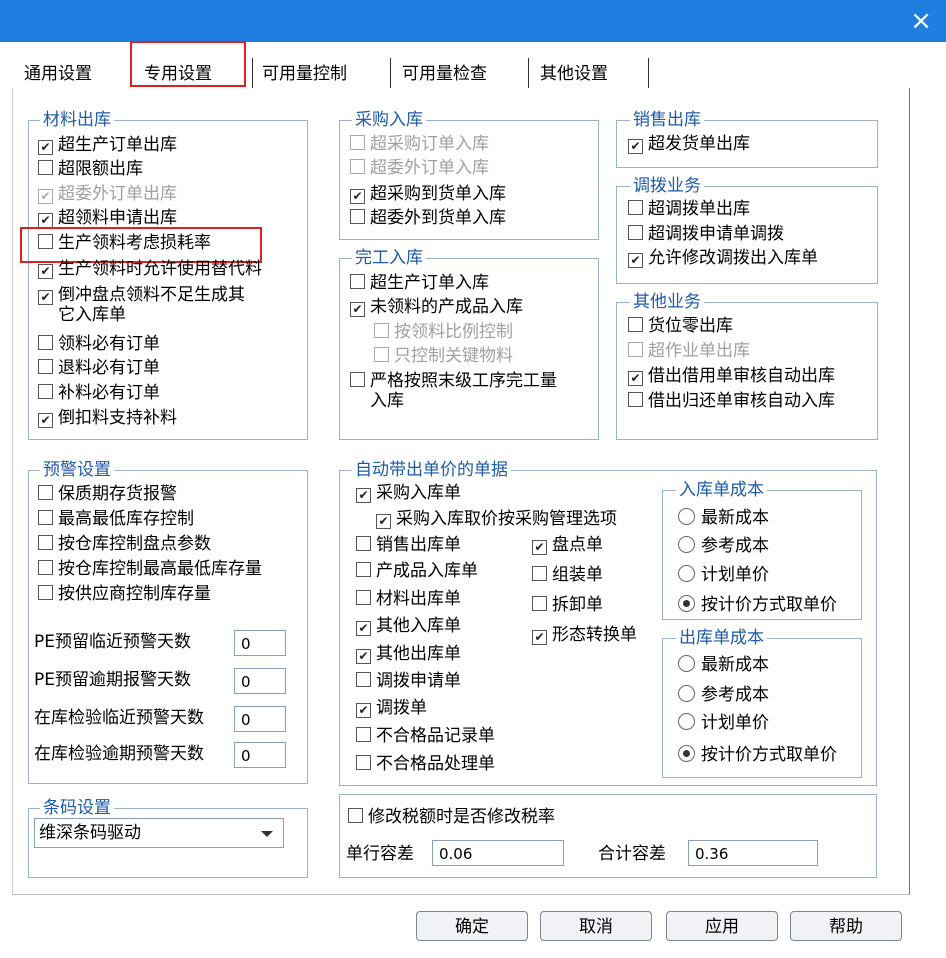 This screenshot has height=958, width=946. I want to click on transfer-checkbox: 超调拨单出库, so click(689, 209).